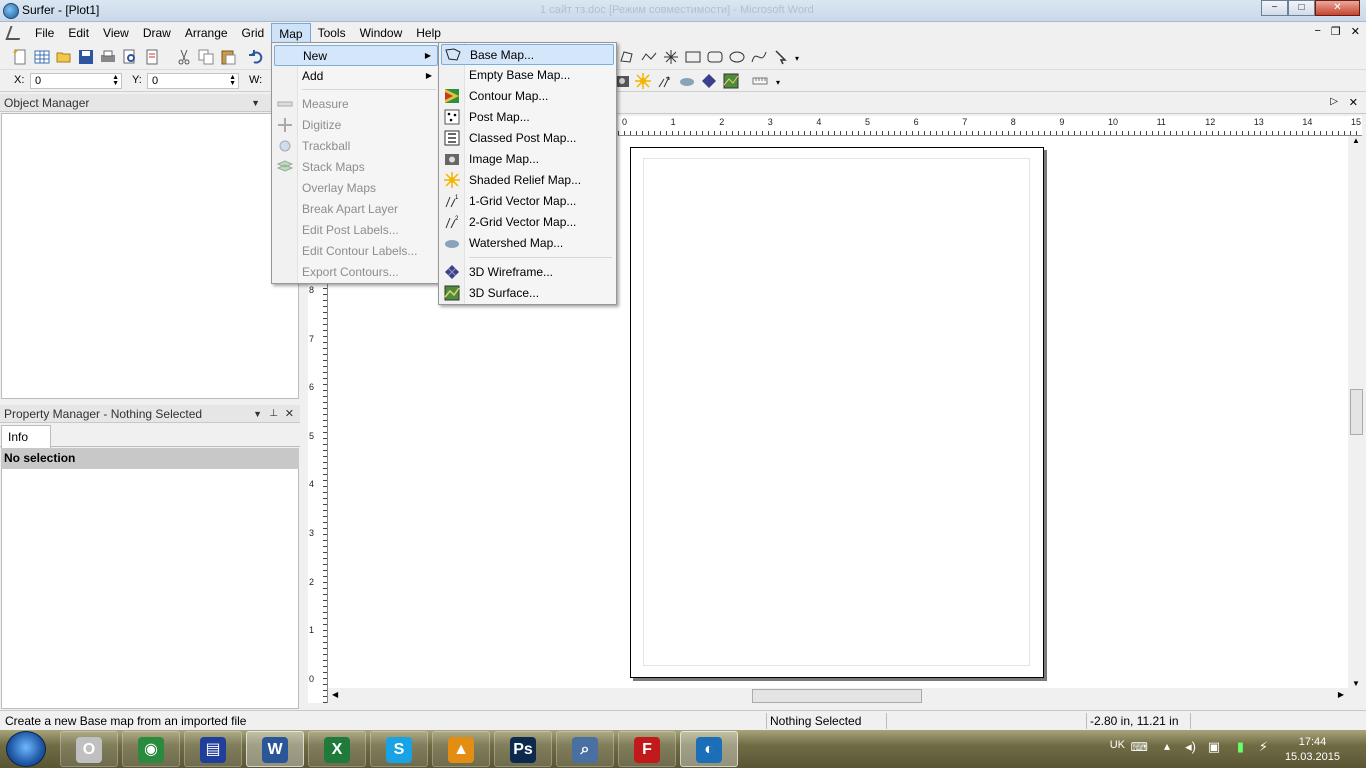 The image size is (1366, 768). What do you see at coordinates (523, 749) in the screenshot?
I see `taskbar-photoshop-button: Ps` at bounding box center [523, 749].